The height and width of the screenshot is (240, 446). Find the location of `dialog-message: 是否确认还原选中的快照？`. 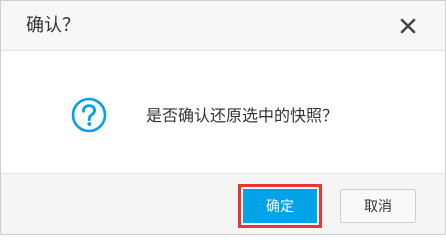

dialog-message: 是否确认还原选中的快照？ is located at coordinates (242, 115).